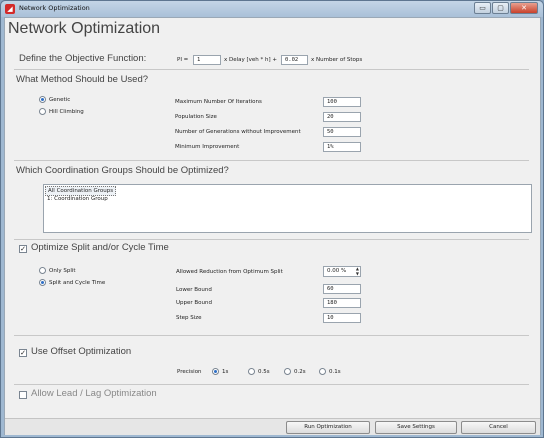  I want to click on app-logo-icon: ◢, so click(10, 9).